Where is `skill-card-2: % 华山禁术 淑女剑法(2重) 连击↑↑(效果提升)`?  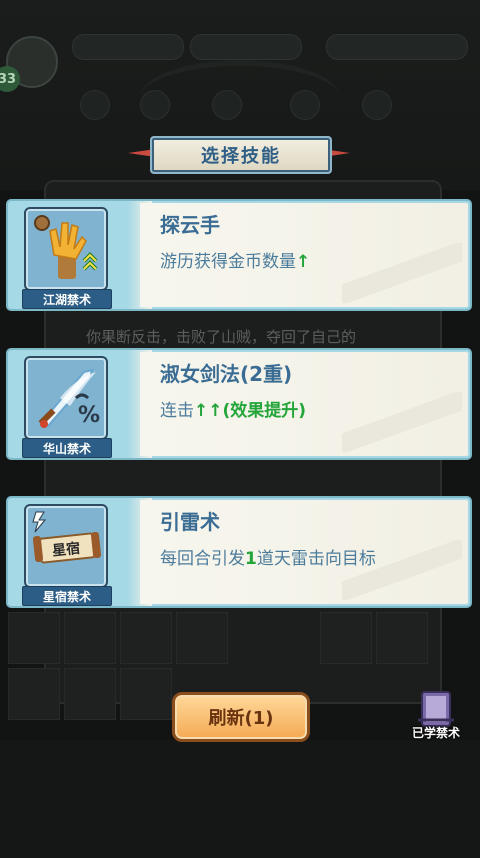
skill-card-2: % 华山禁术 淑女剑法(2重) 连击↑↑(效果提升) is located at coordinates (239, 404).